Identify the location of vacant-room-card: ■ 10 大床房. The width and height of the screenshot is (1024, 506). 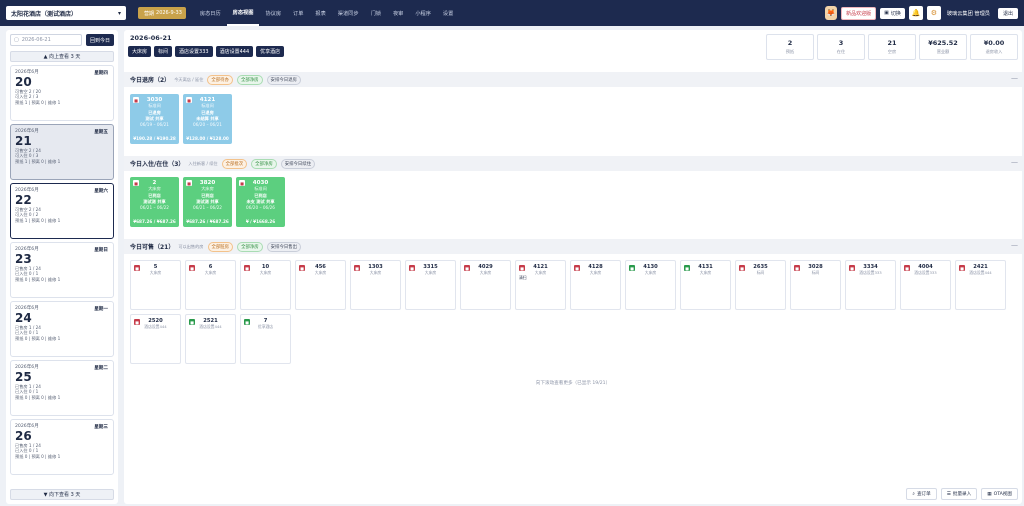
(265, 285).